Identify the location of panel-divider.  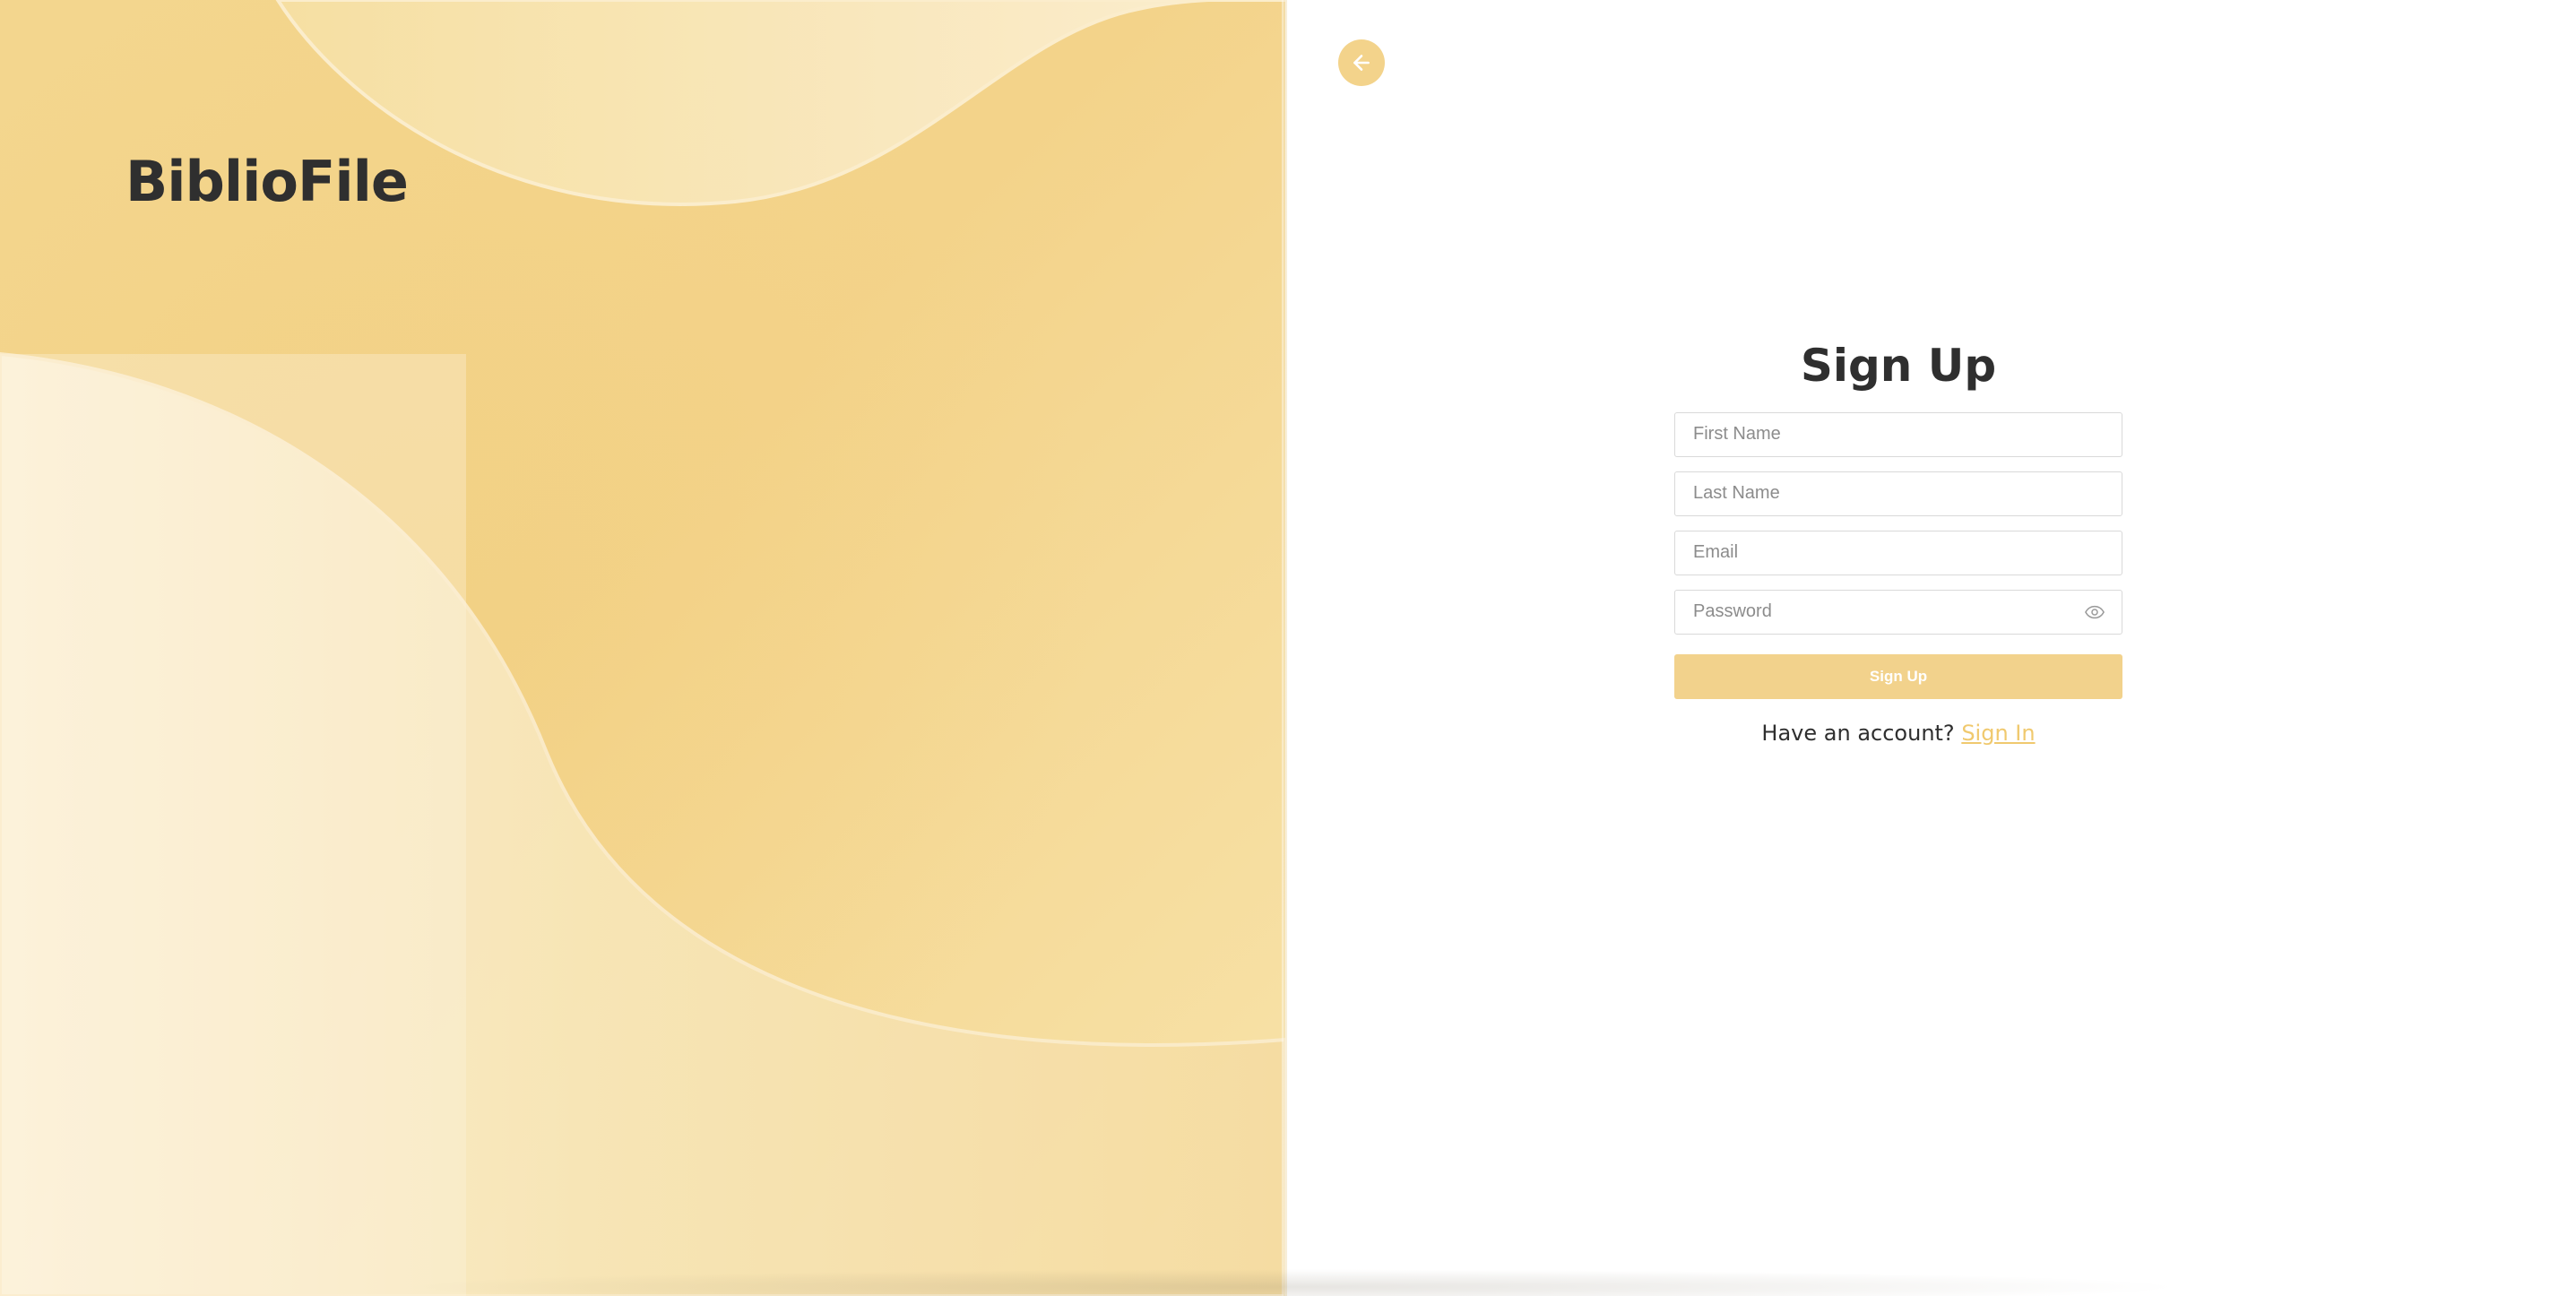
(1284, 648).